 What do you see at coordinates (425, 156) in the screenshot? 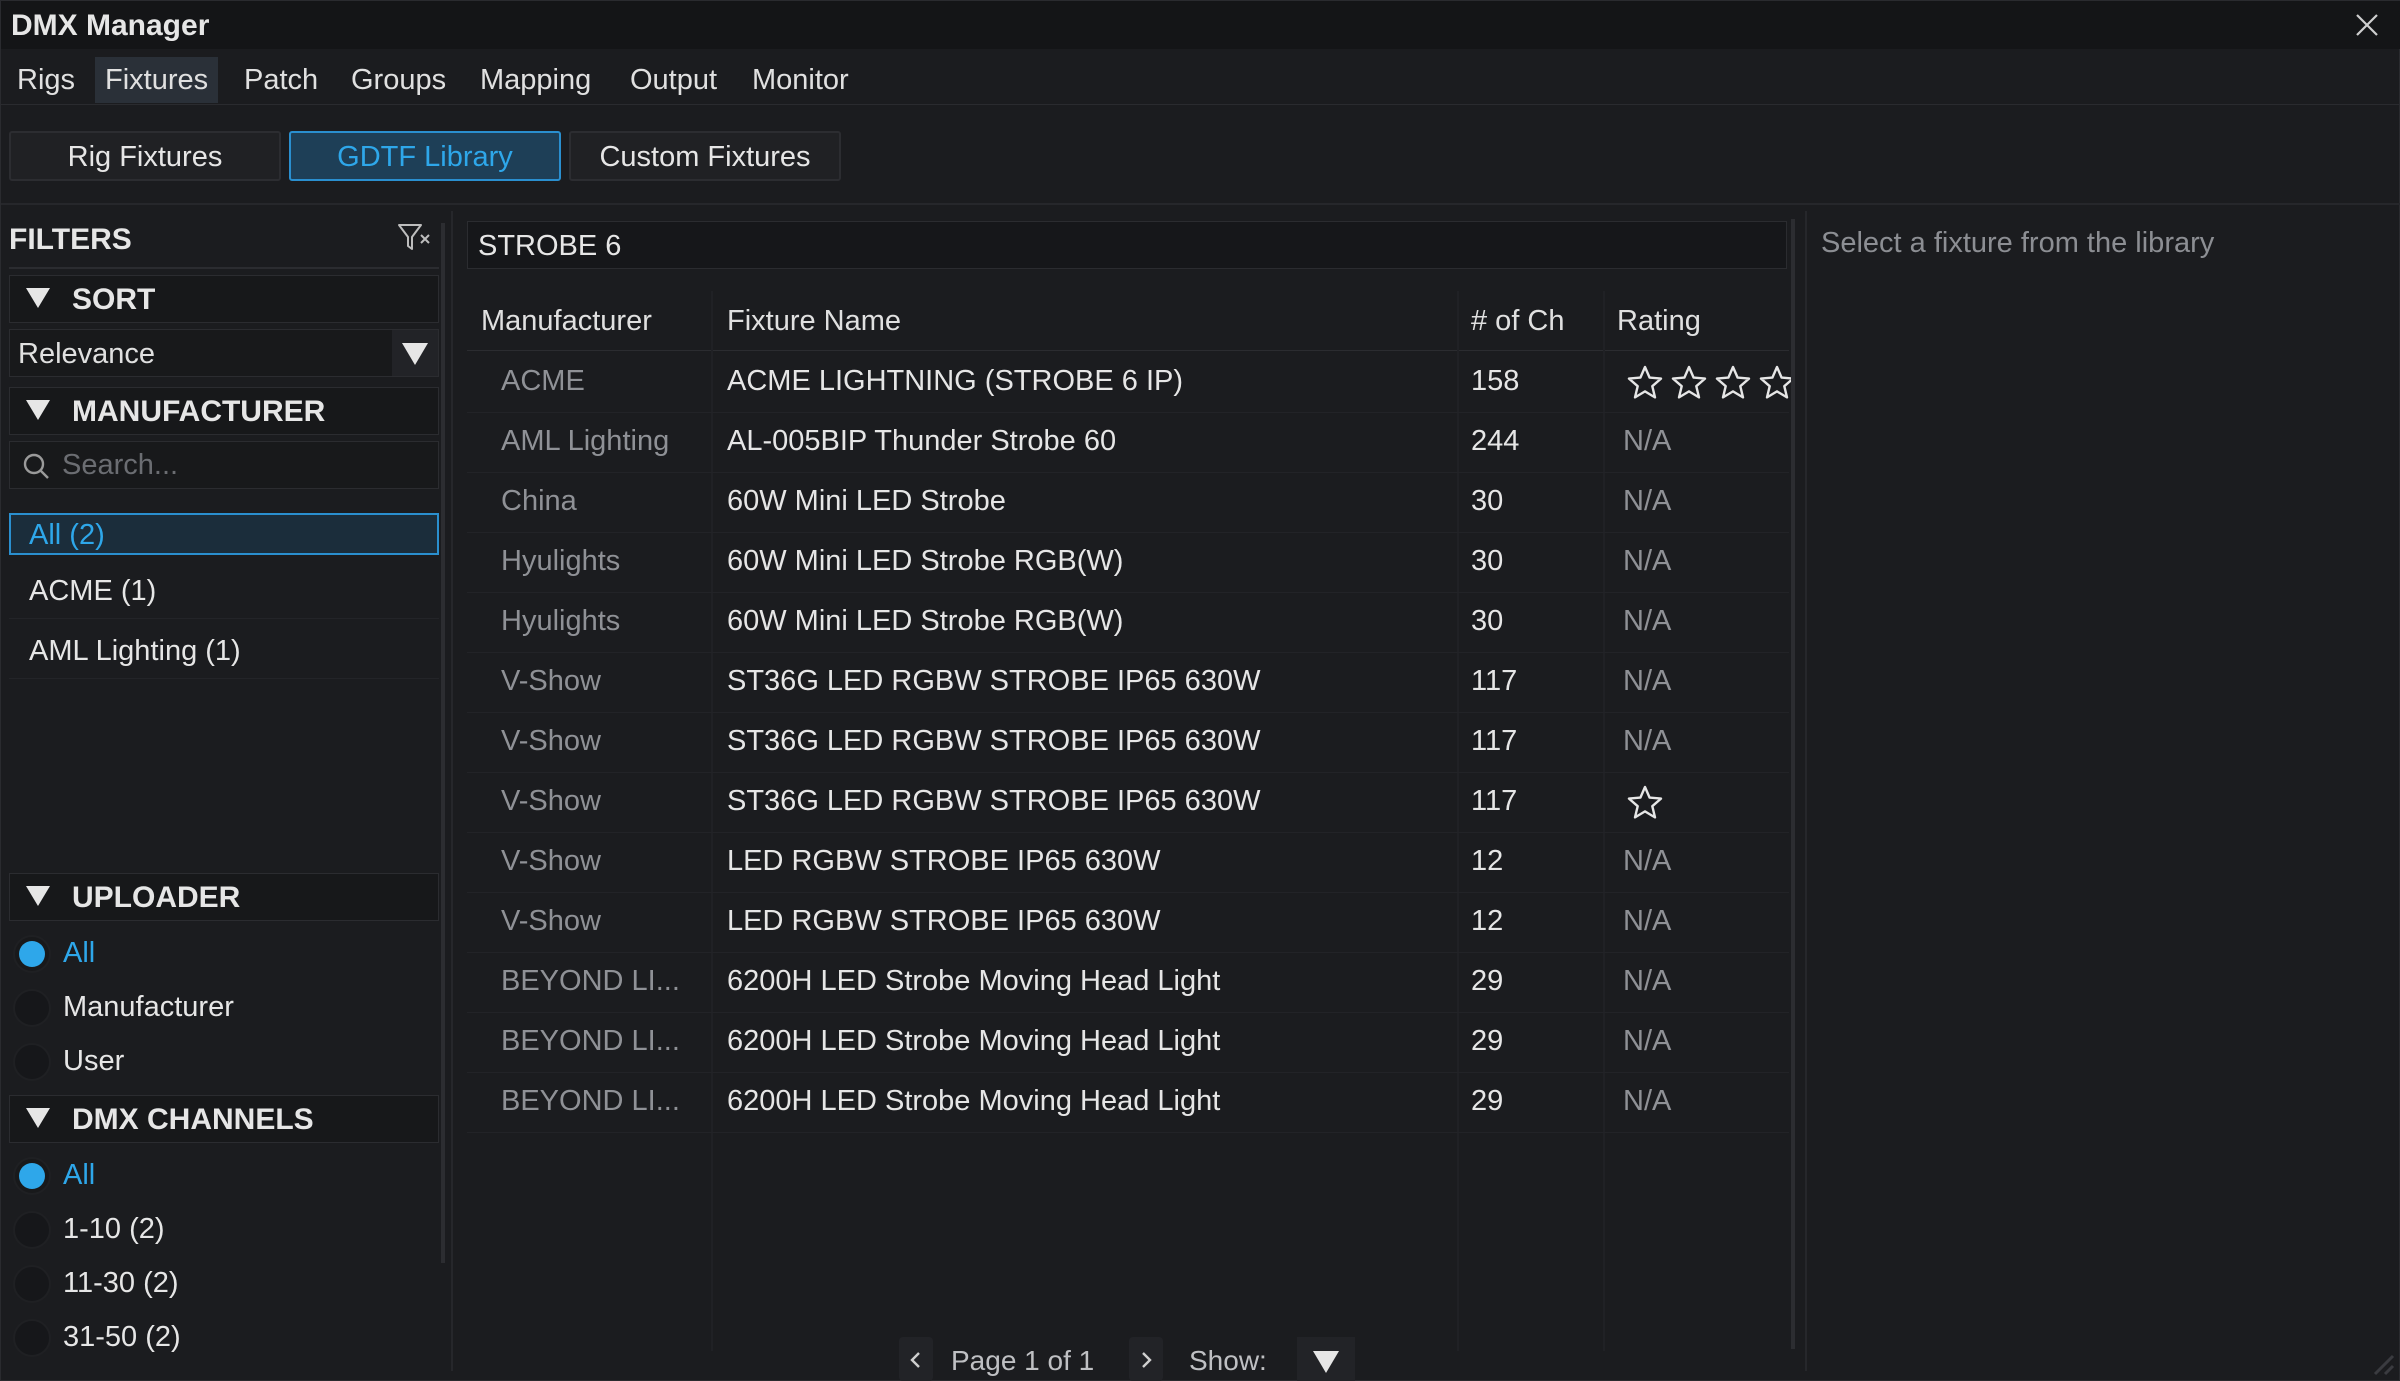
I see `subtab-gdtf-library: GDTF Library` at bounding box center [425, 156].